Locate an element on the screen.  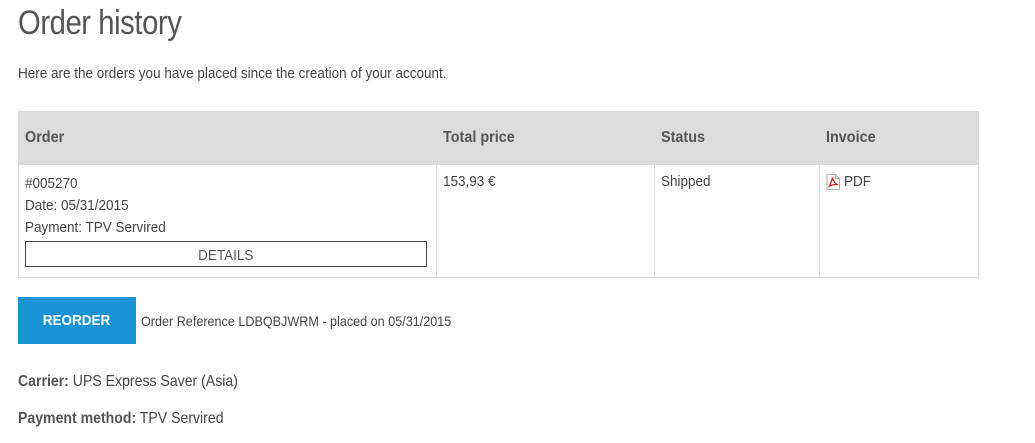
carrier-value: UPS Express Saver (Asia) is located at coordinates (155, 381).